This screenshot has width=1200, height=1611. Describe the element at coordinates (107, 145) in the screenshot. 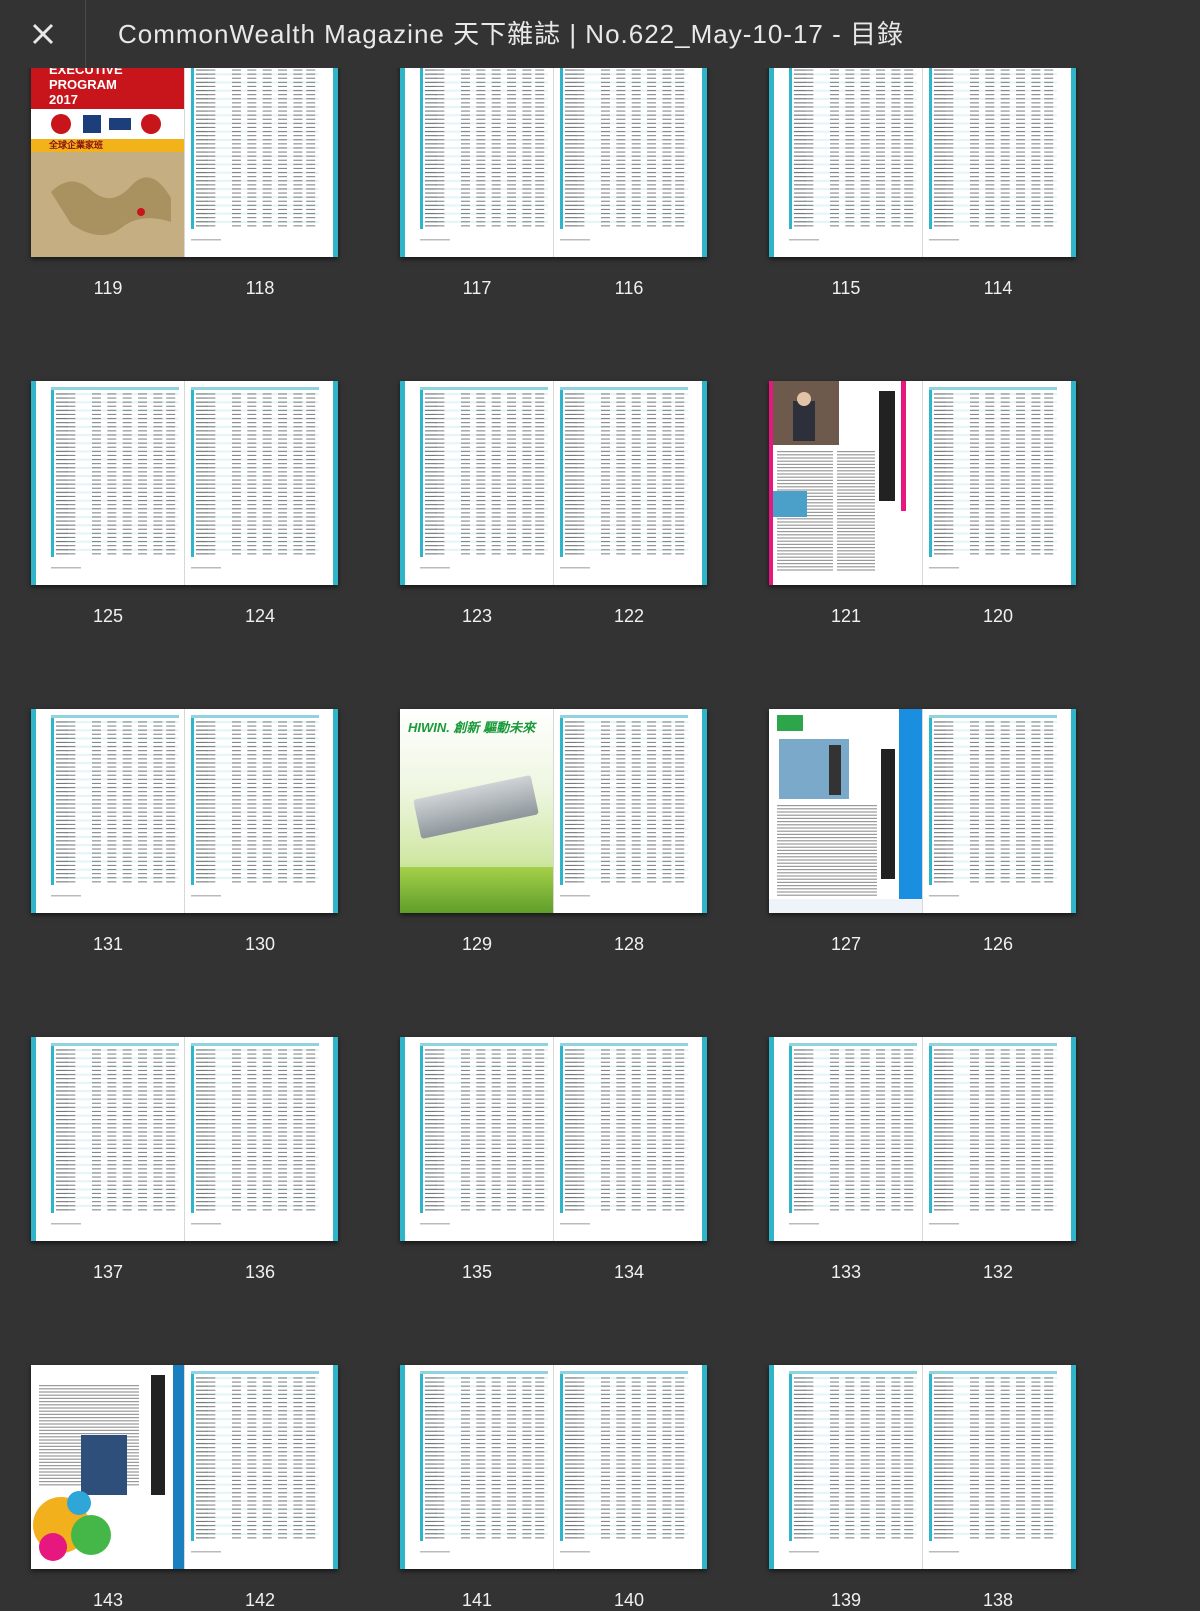

I see `ad-subtitle: 全球企業家班` at that location.